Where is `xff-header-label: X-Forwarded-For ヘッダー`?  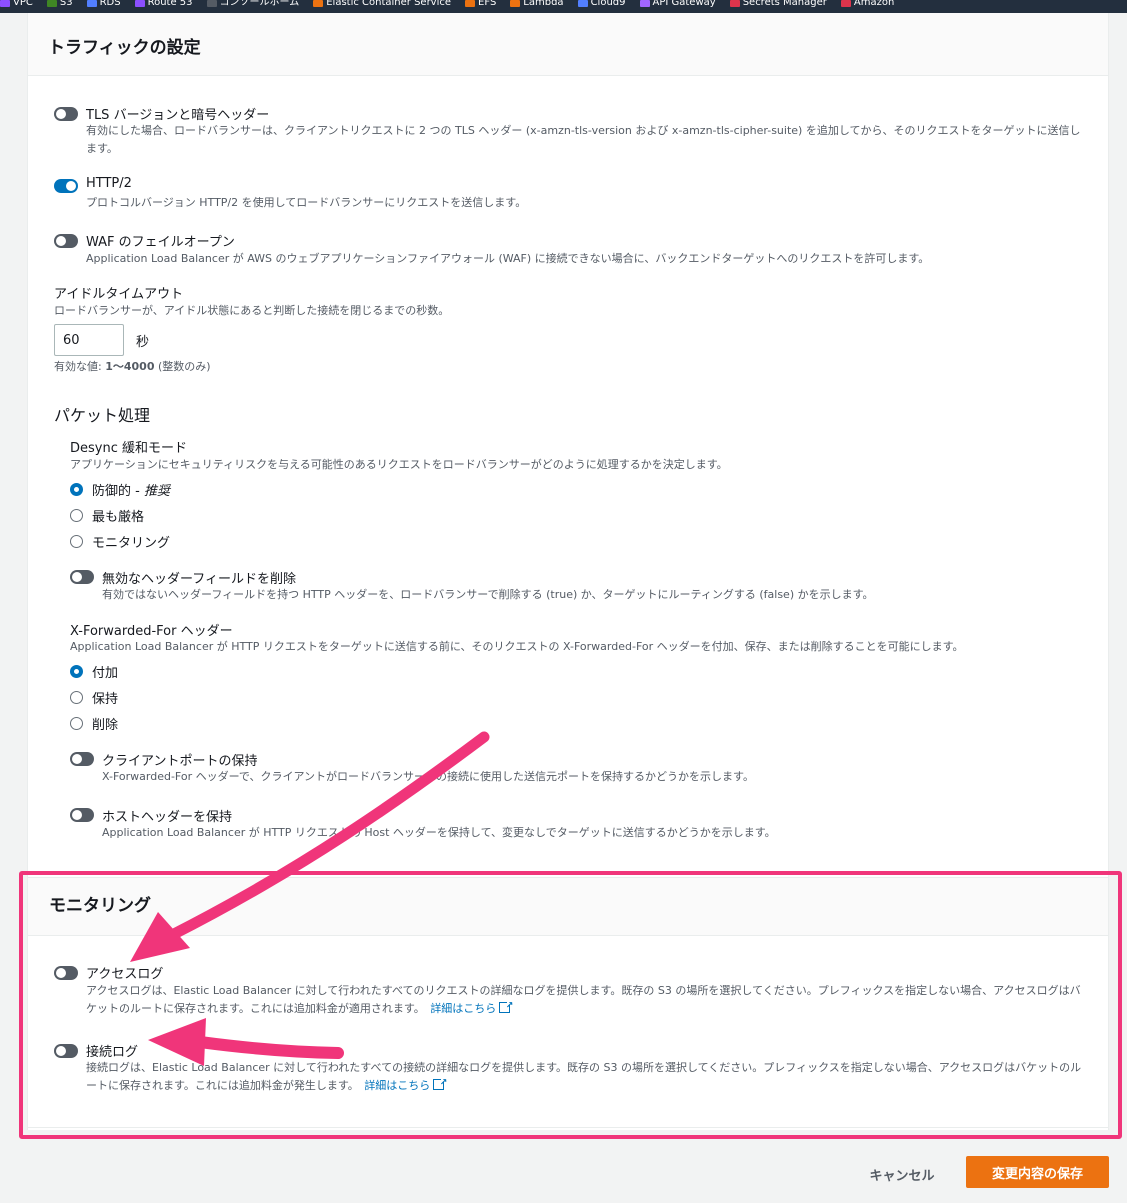
xff-header-label: X-Forwarded-For ヘッダー is located at coordinates (151, 631).